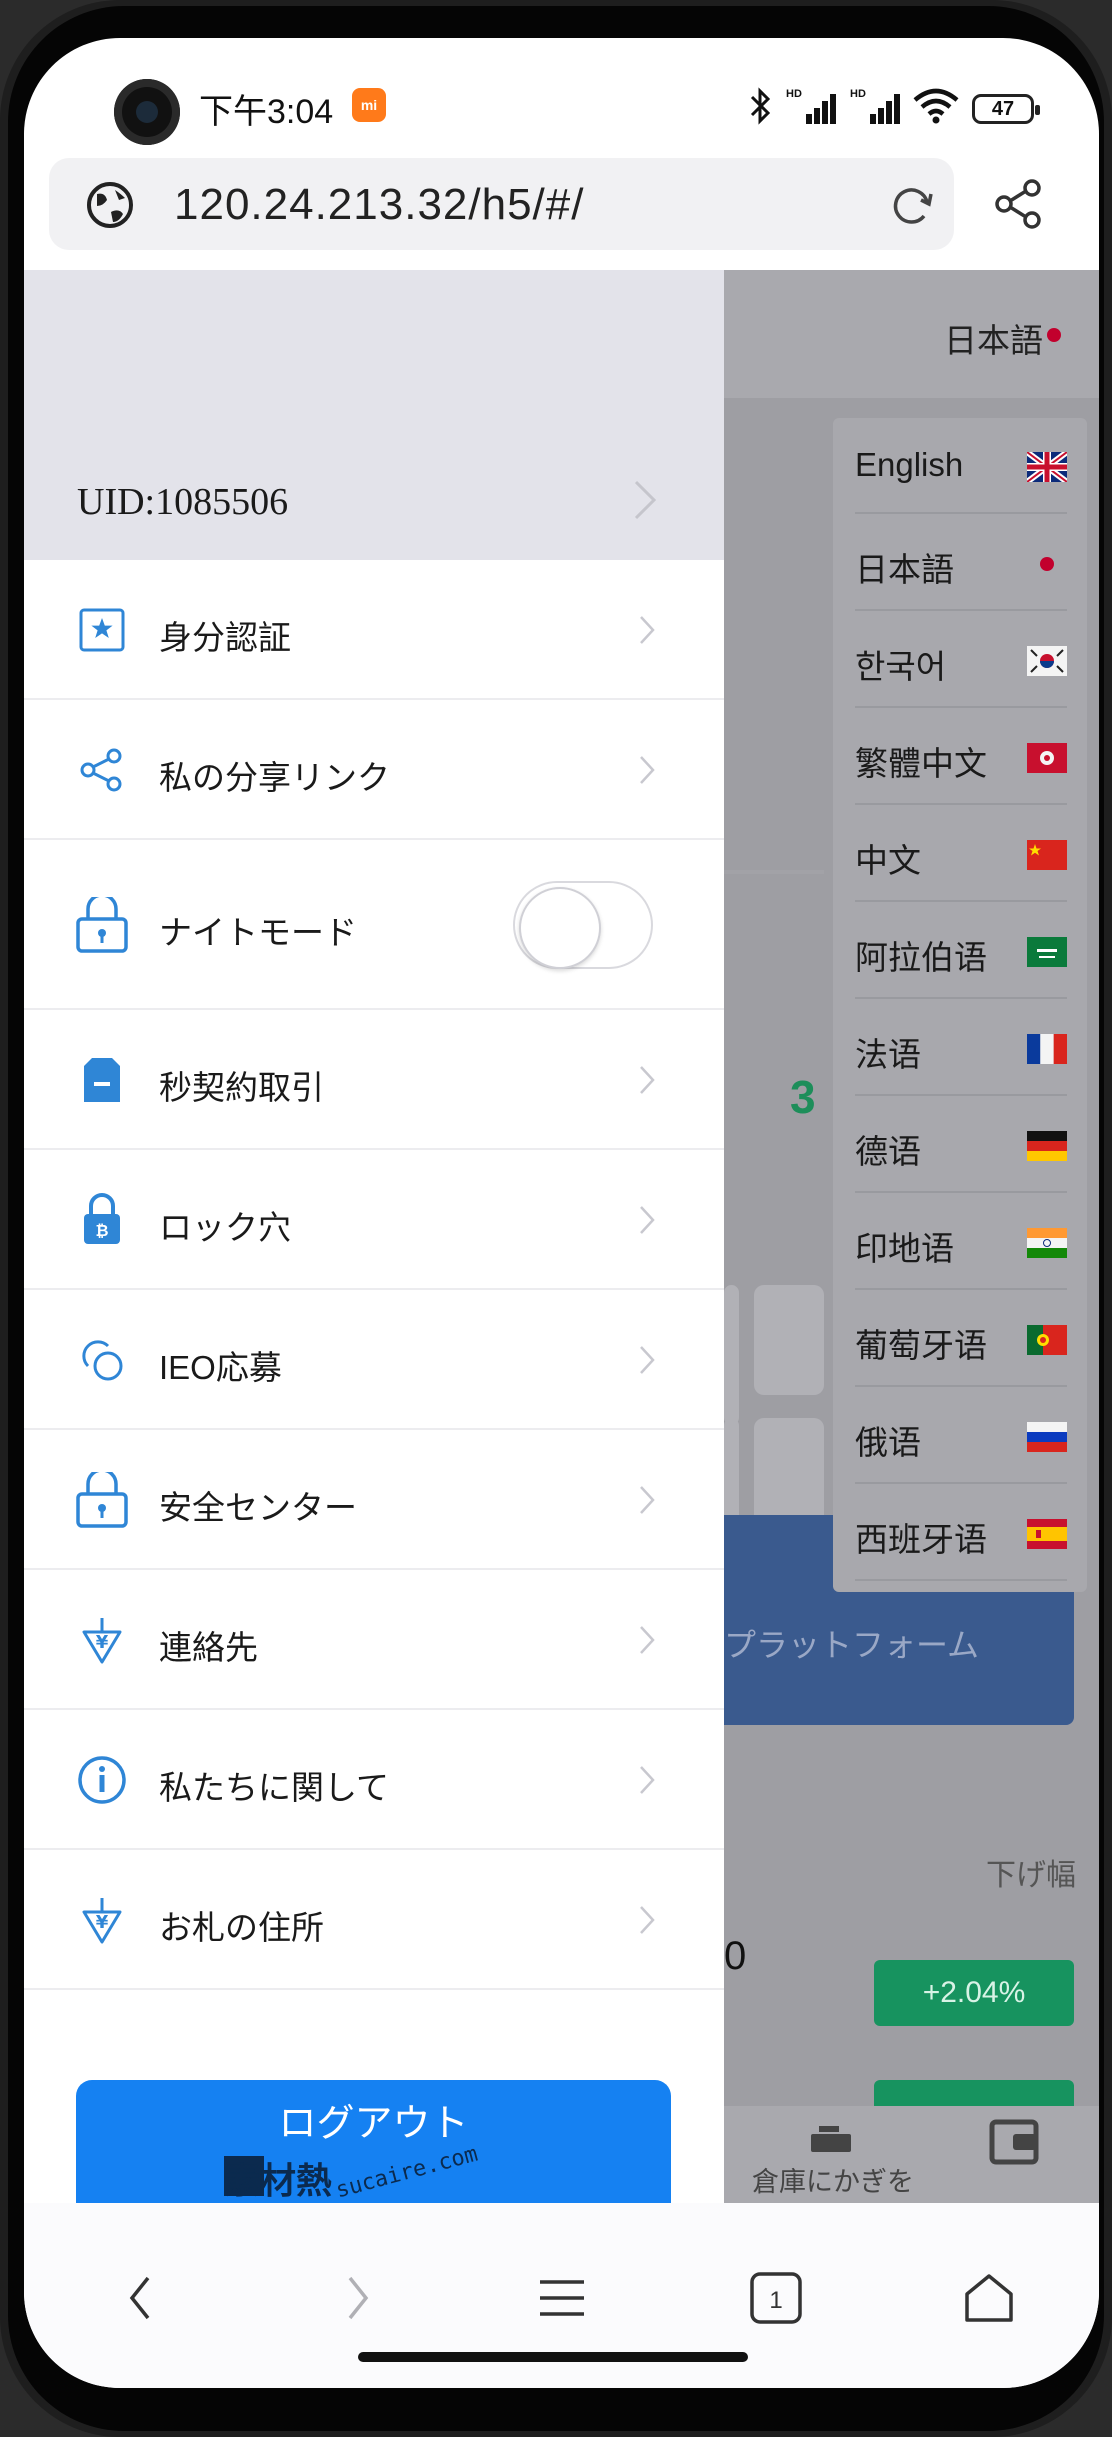 The height and width of the screenshot is (2437, 1112). What do you see at coordinates (1047, 661) in the screenshot?
I see `kr-flag-icon` at bounding box center [1047, 661].